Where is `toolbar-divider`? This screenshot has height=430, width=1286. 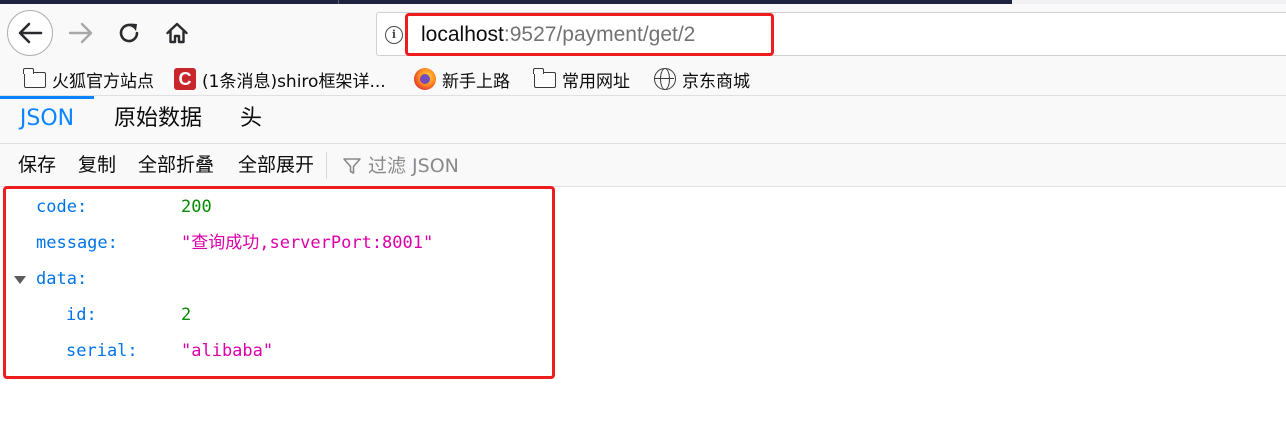 toolbar-divider is located at coordinates (326, 165).